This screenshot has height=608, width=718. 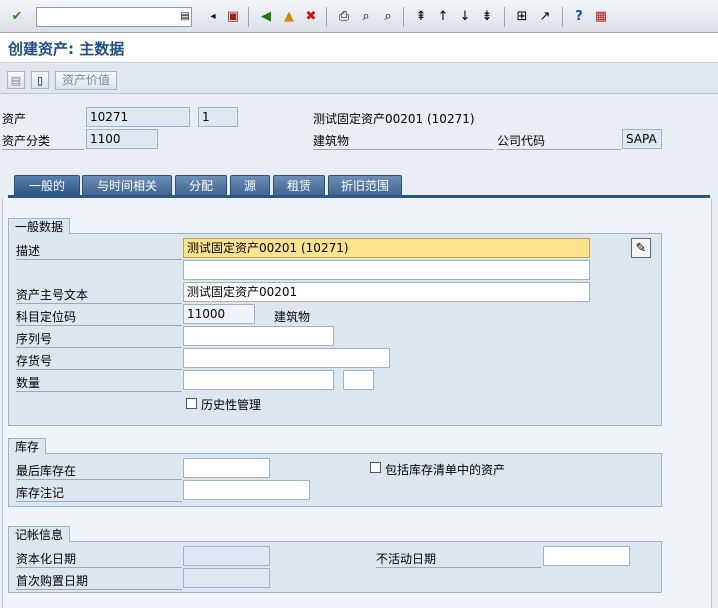 I want to click on sub-number-field: 1, so click(x=218, y=117).